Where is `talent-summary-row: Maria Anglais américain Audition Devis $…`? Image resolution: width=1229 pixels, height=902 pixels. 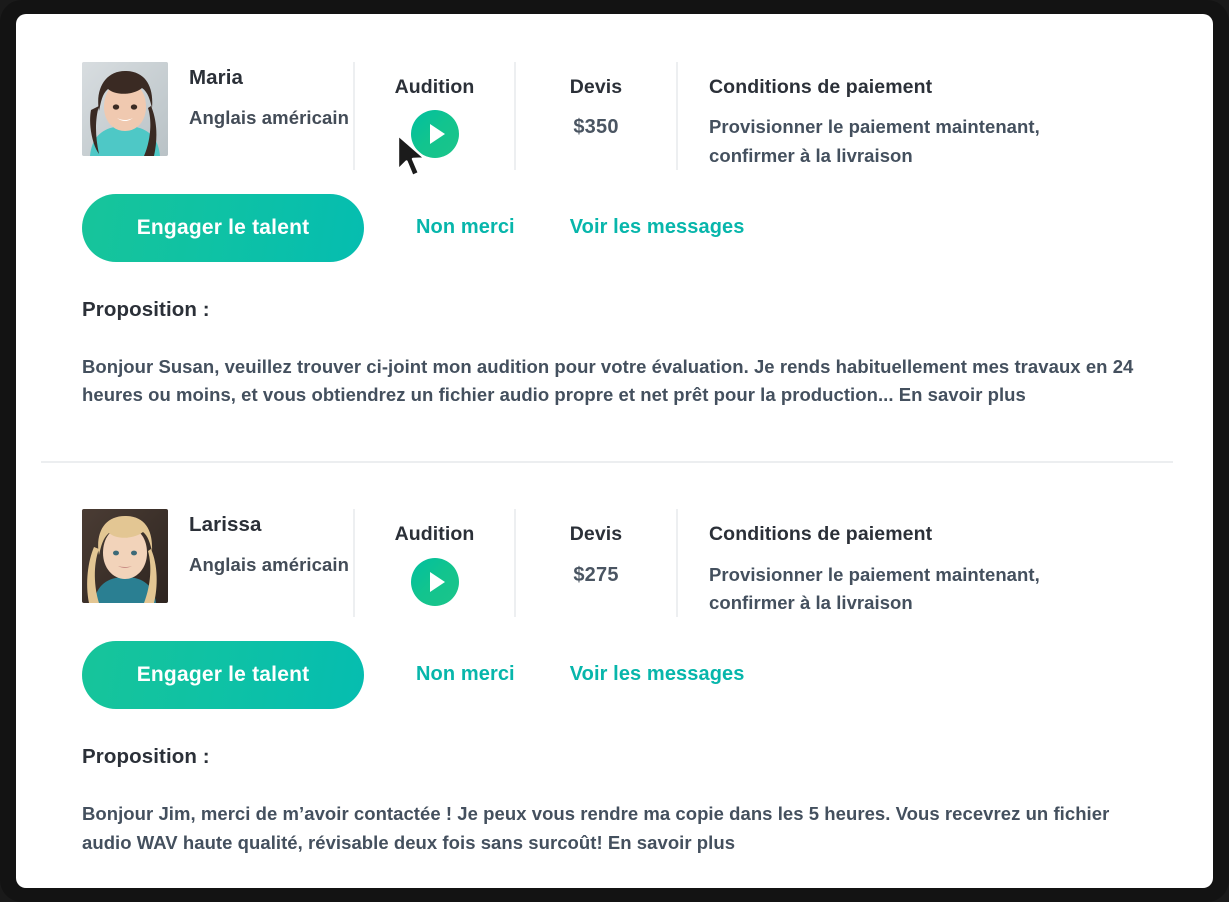 talent-summary-row: Maria Anglais américain Audition Devis $… is located at coordinates (614, 120).